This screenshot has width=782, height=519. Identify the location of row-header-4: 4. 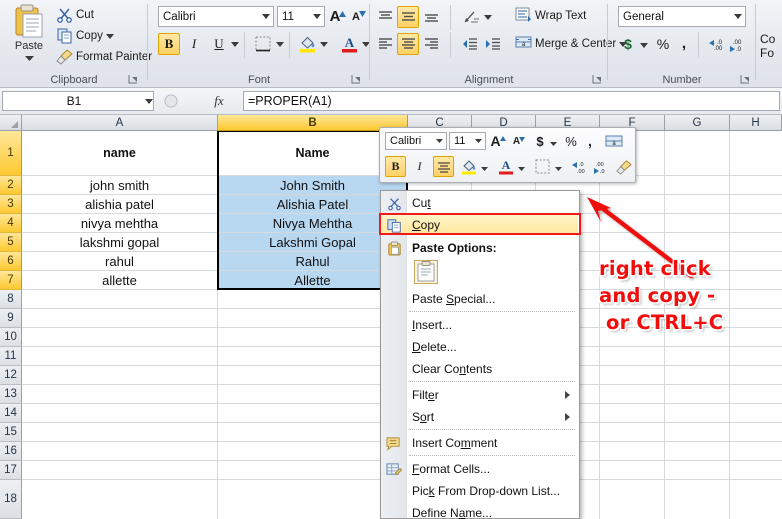
(11, 223).